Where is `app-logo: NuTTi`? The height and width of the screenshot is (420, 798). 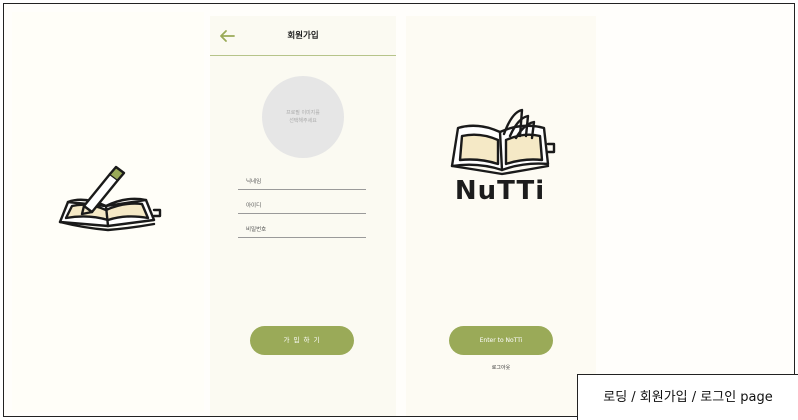 app-logo: NuTTi is located at coordinates (500, 191).